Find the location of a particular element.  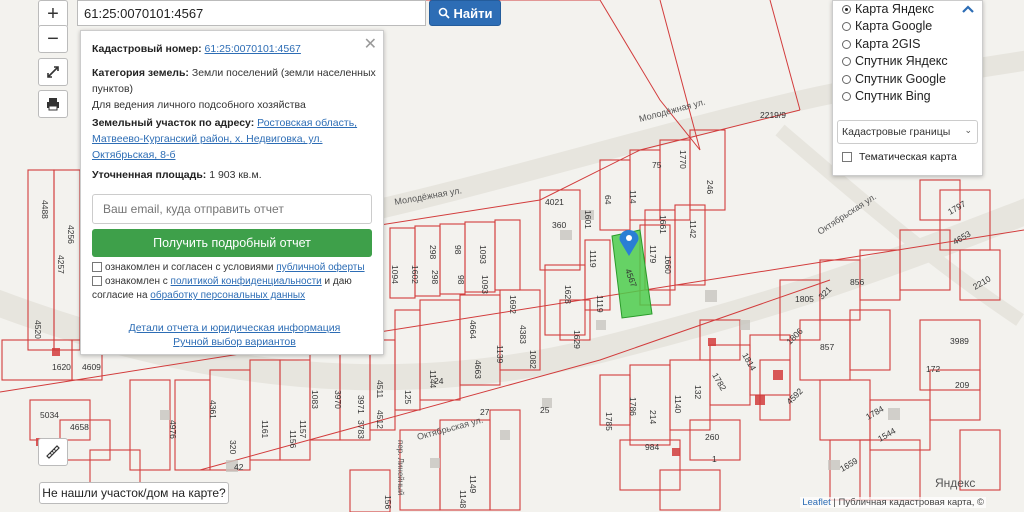

layer-option: Спутник Яндекс is located at coordinates (895, 61).